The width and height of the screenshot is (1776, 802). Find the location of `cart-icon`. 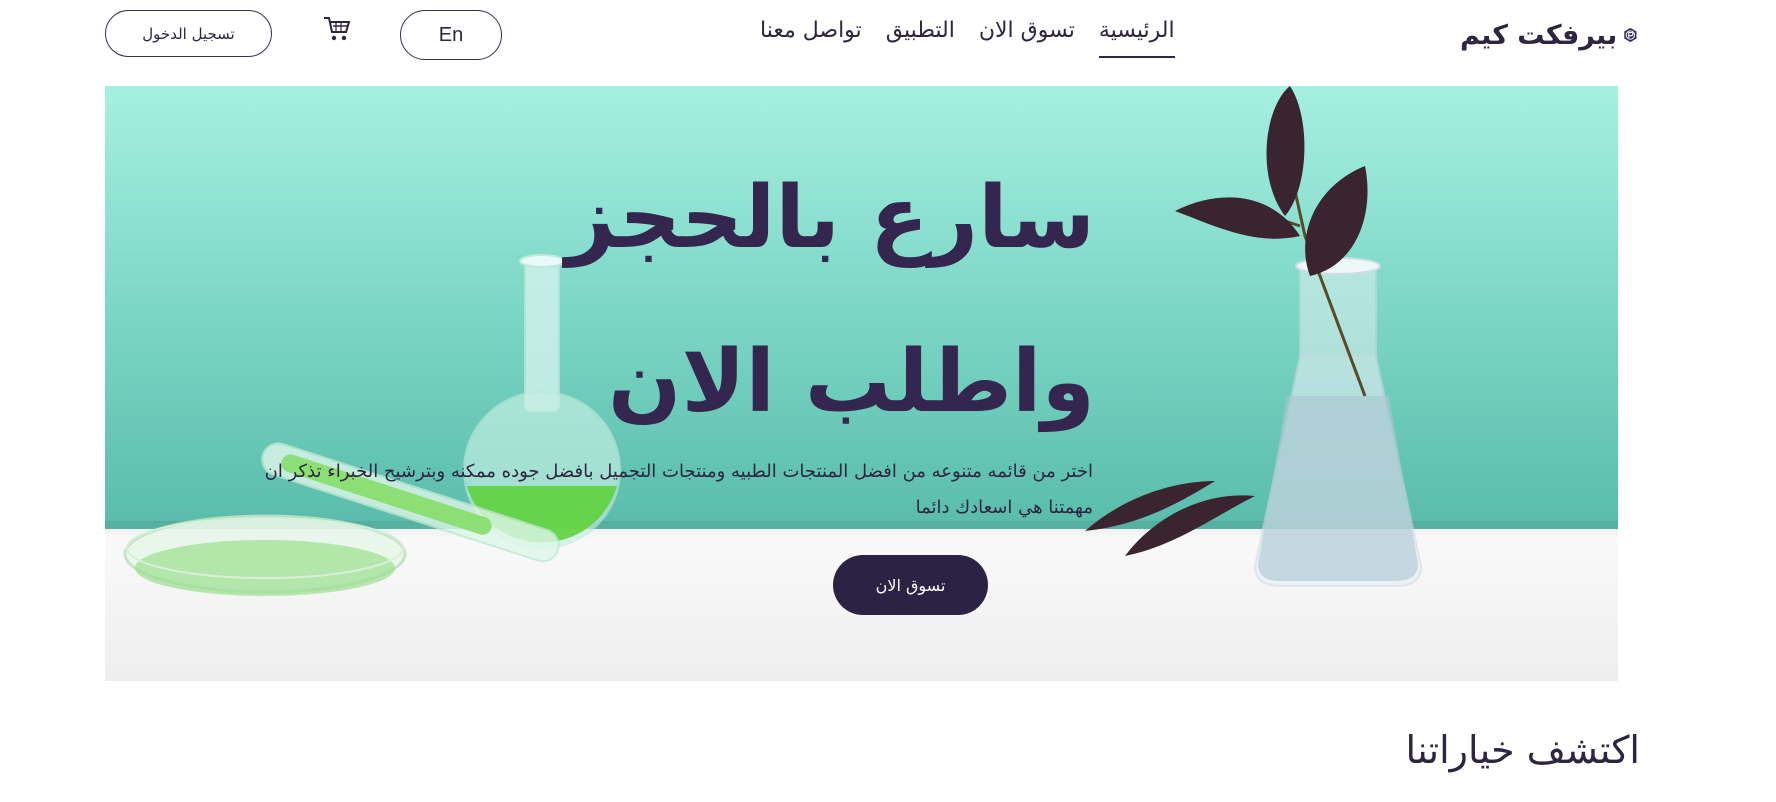

cart-icon is located at coordinates (337, 29).